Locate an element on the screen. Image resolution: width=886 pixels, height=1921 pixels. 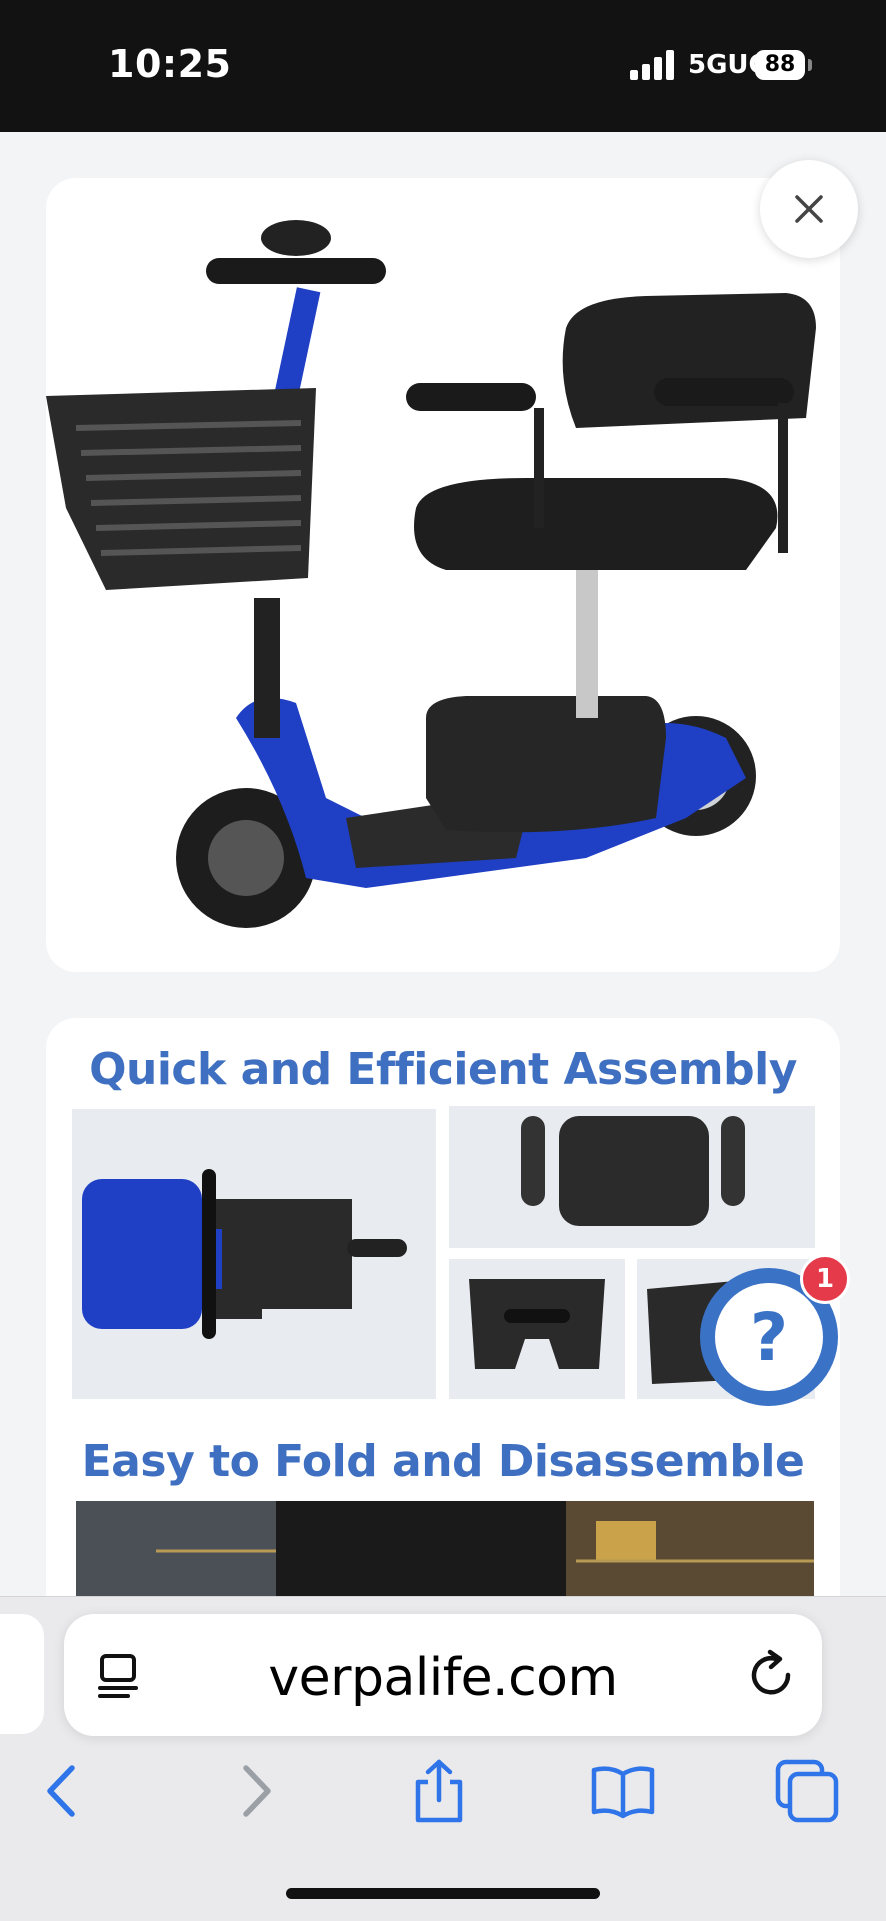
status-time: 10:25 is located at coordinates (170, 64).